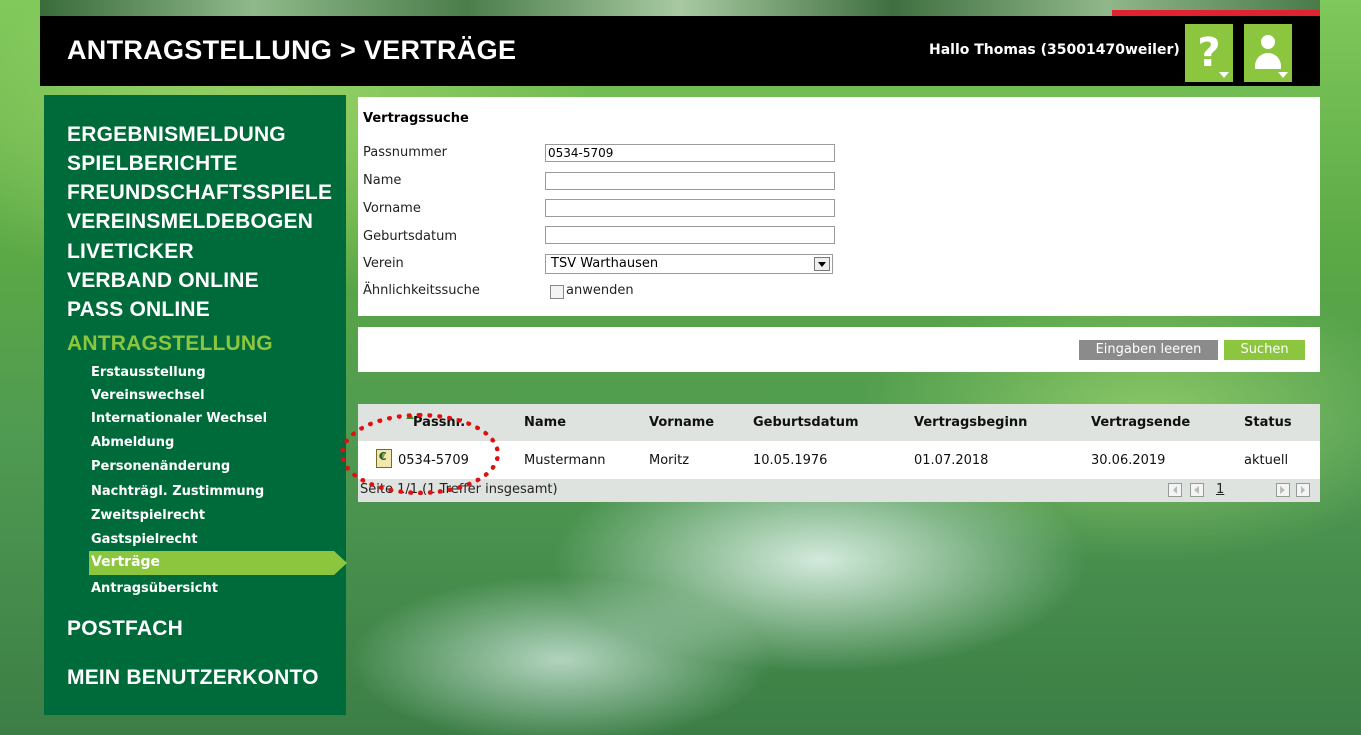 This screenshot has height=735, width=1361. I want to click on geburtsdatum-input, so click(690, 235).